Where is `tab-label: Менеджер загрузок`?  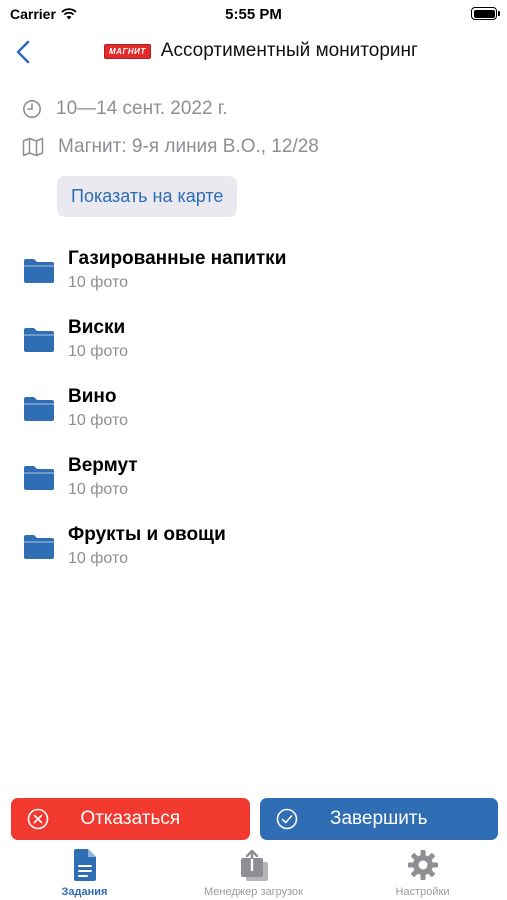
tab-label: Менеджер загрузок is located at coordinates (253, 892).